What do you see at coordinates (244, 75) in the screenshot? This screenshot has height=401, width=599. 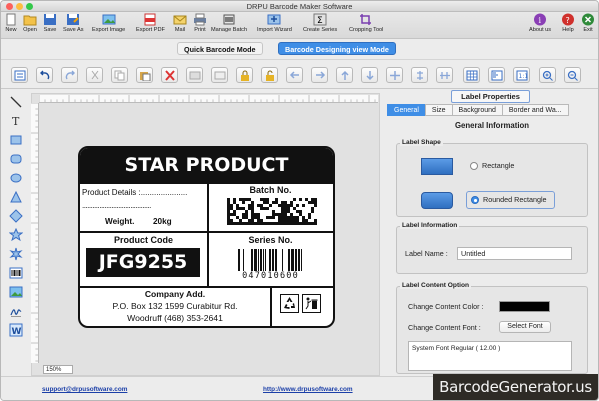 I see `lock-button` at bounding box center [244, 75].